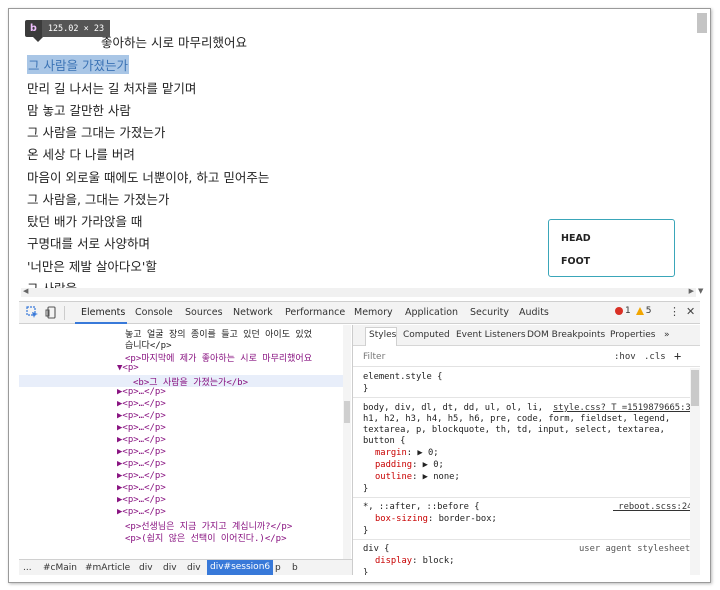  Describe the element at coordinates (625, 357) in the screenshot. I see `hov-toggle: :hov` at that location.